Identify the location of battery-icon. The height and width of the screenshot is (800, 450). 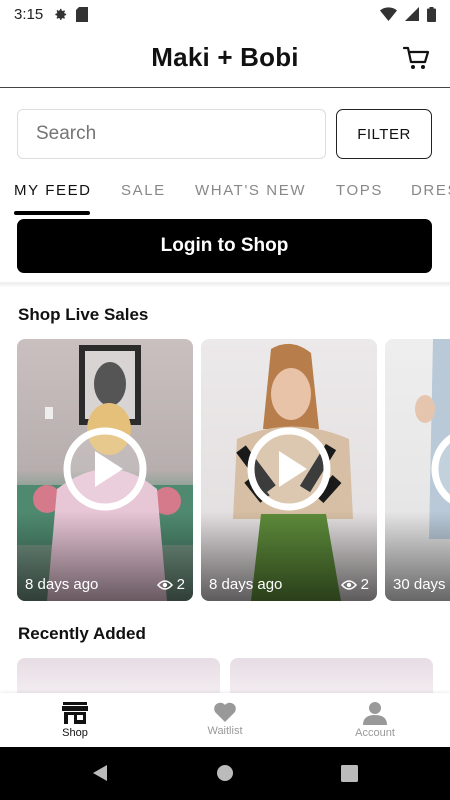
(431, 14).